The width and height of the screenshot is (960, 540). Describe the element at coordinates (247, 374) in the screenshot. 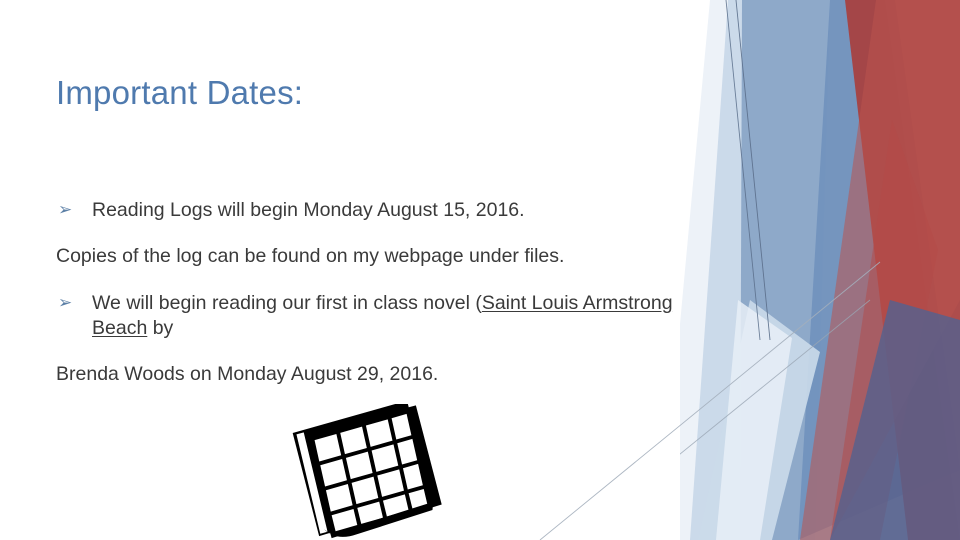

I see `body-paragraph-text: Brenda Woods on Monday August 29, 2016.` at that location.